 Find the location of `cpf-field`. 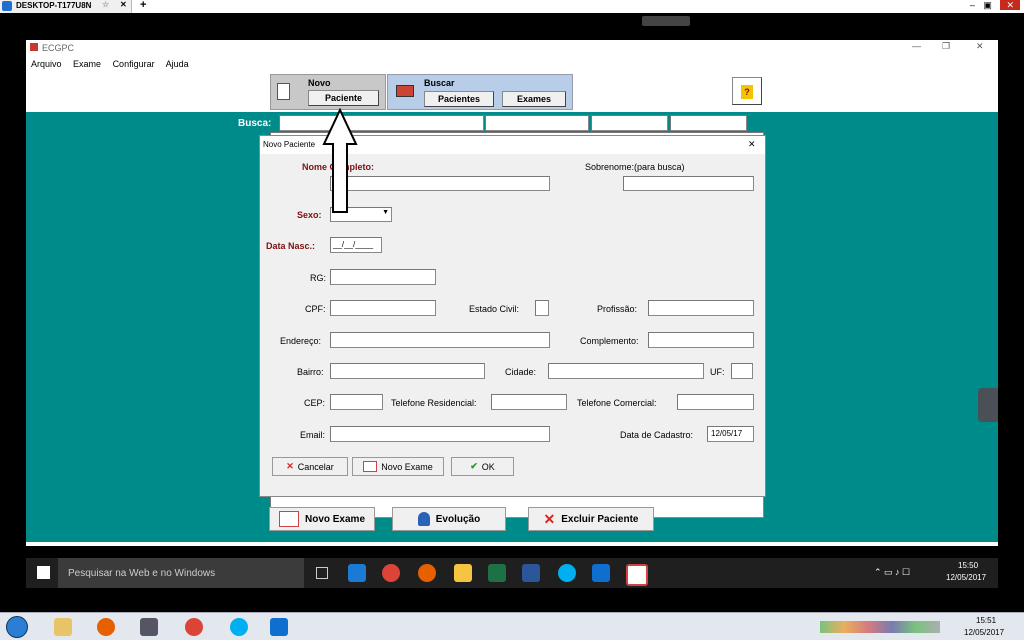

cpf-field is located at coordinates (383, 308).